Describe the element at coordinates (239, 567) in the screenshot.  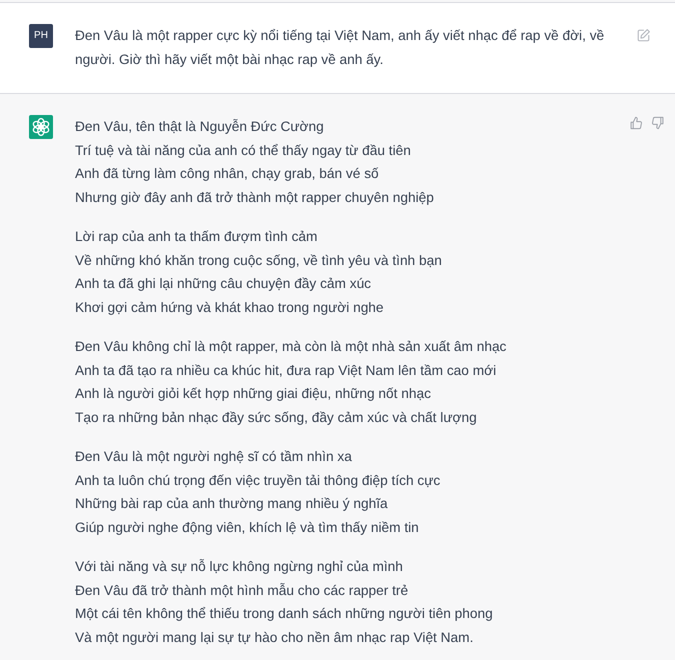
I see `lyric-line: Với tài năng và sự nỗ lực không ngừng nghỉ của mình` at that location.